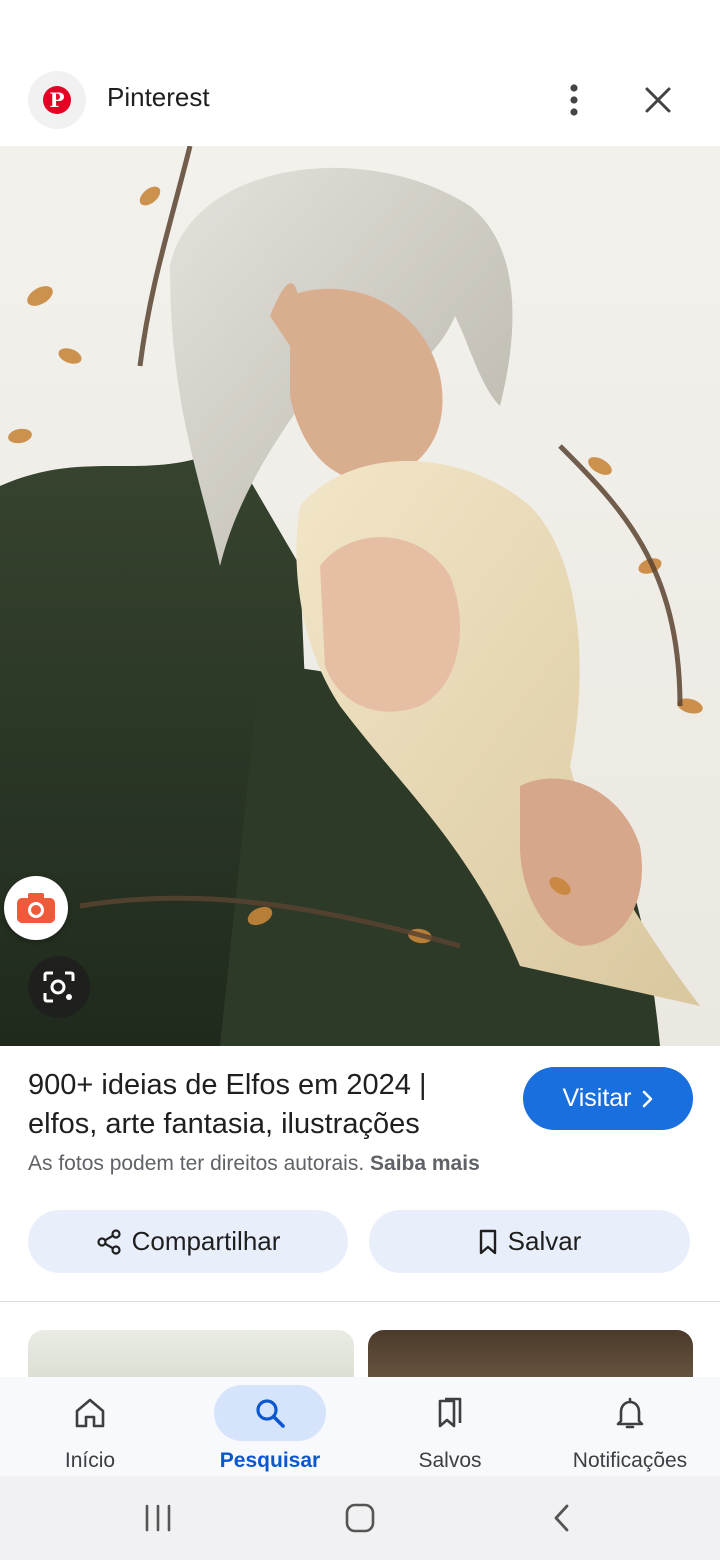 The width and height of the screenshot is (720, 1560). What do you see at coordinates (57, 100) in the screenshot?
I see `pinterest-logo-icon: P` at bounding box center [57, 100].